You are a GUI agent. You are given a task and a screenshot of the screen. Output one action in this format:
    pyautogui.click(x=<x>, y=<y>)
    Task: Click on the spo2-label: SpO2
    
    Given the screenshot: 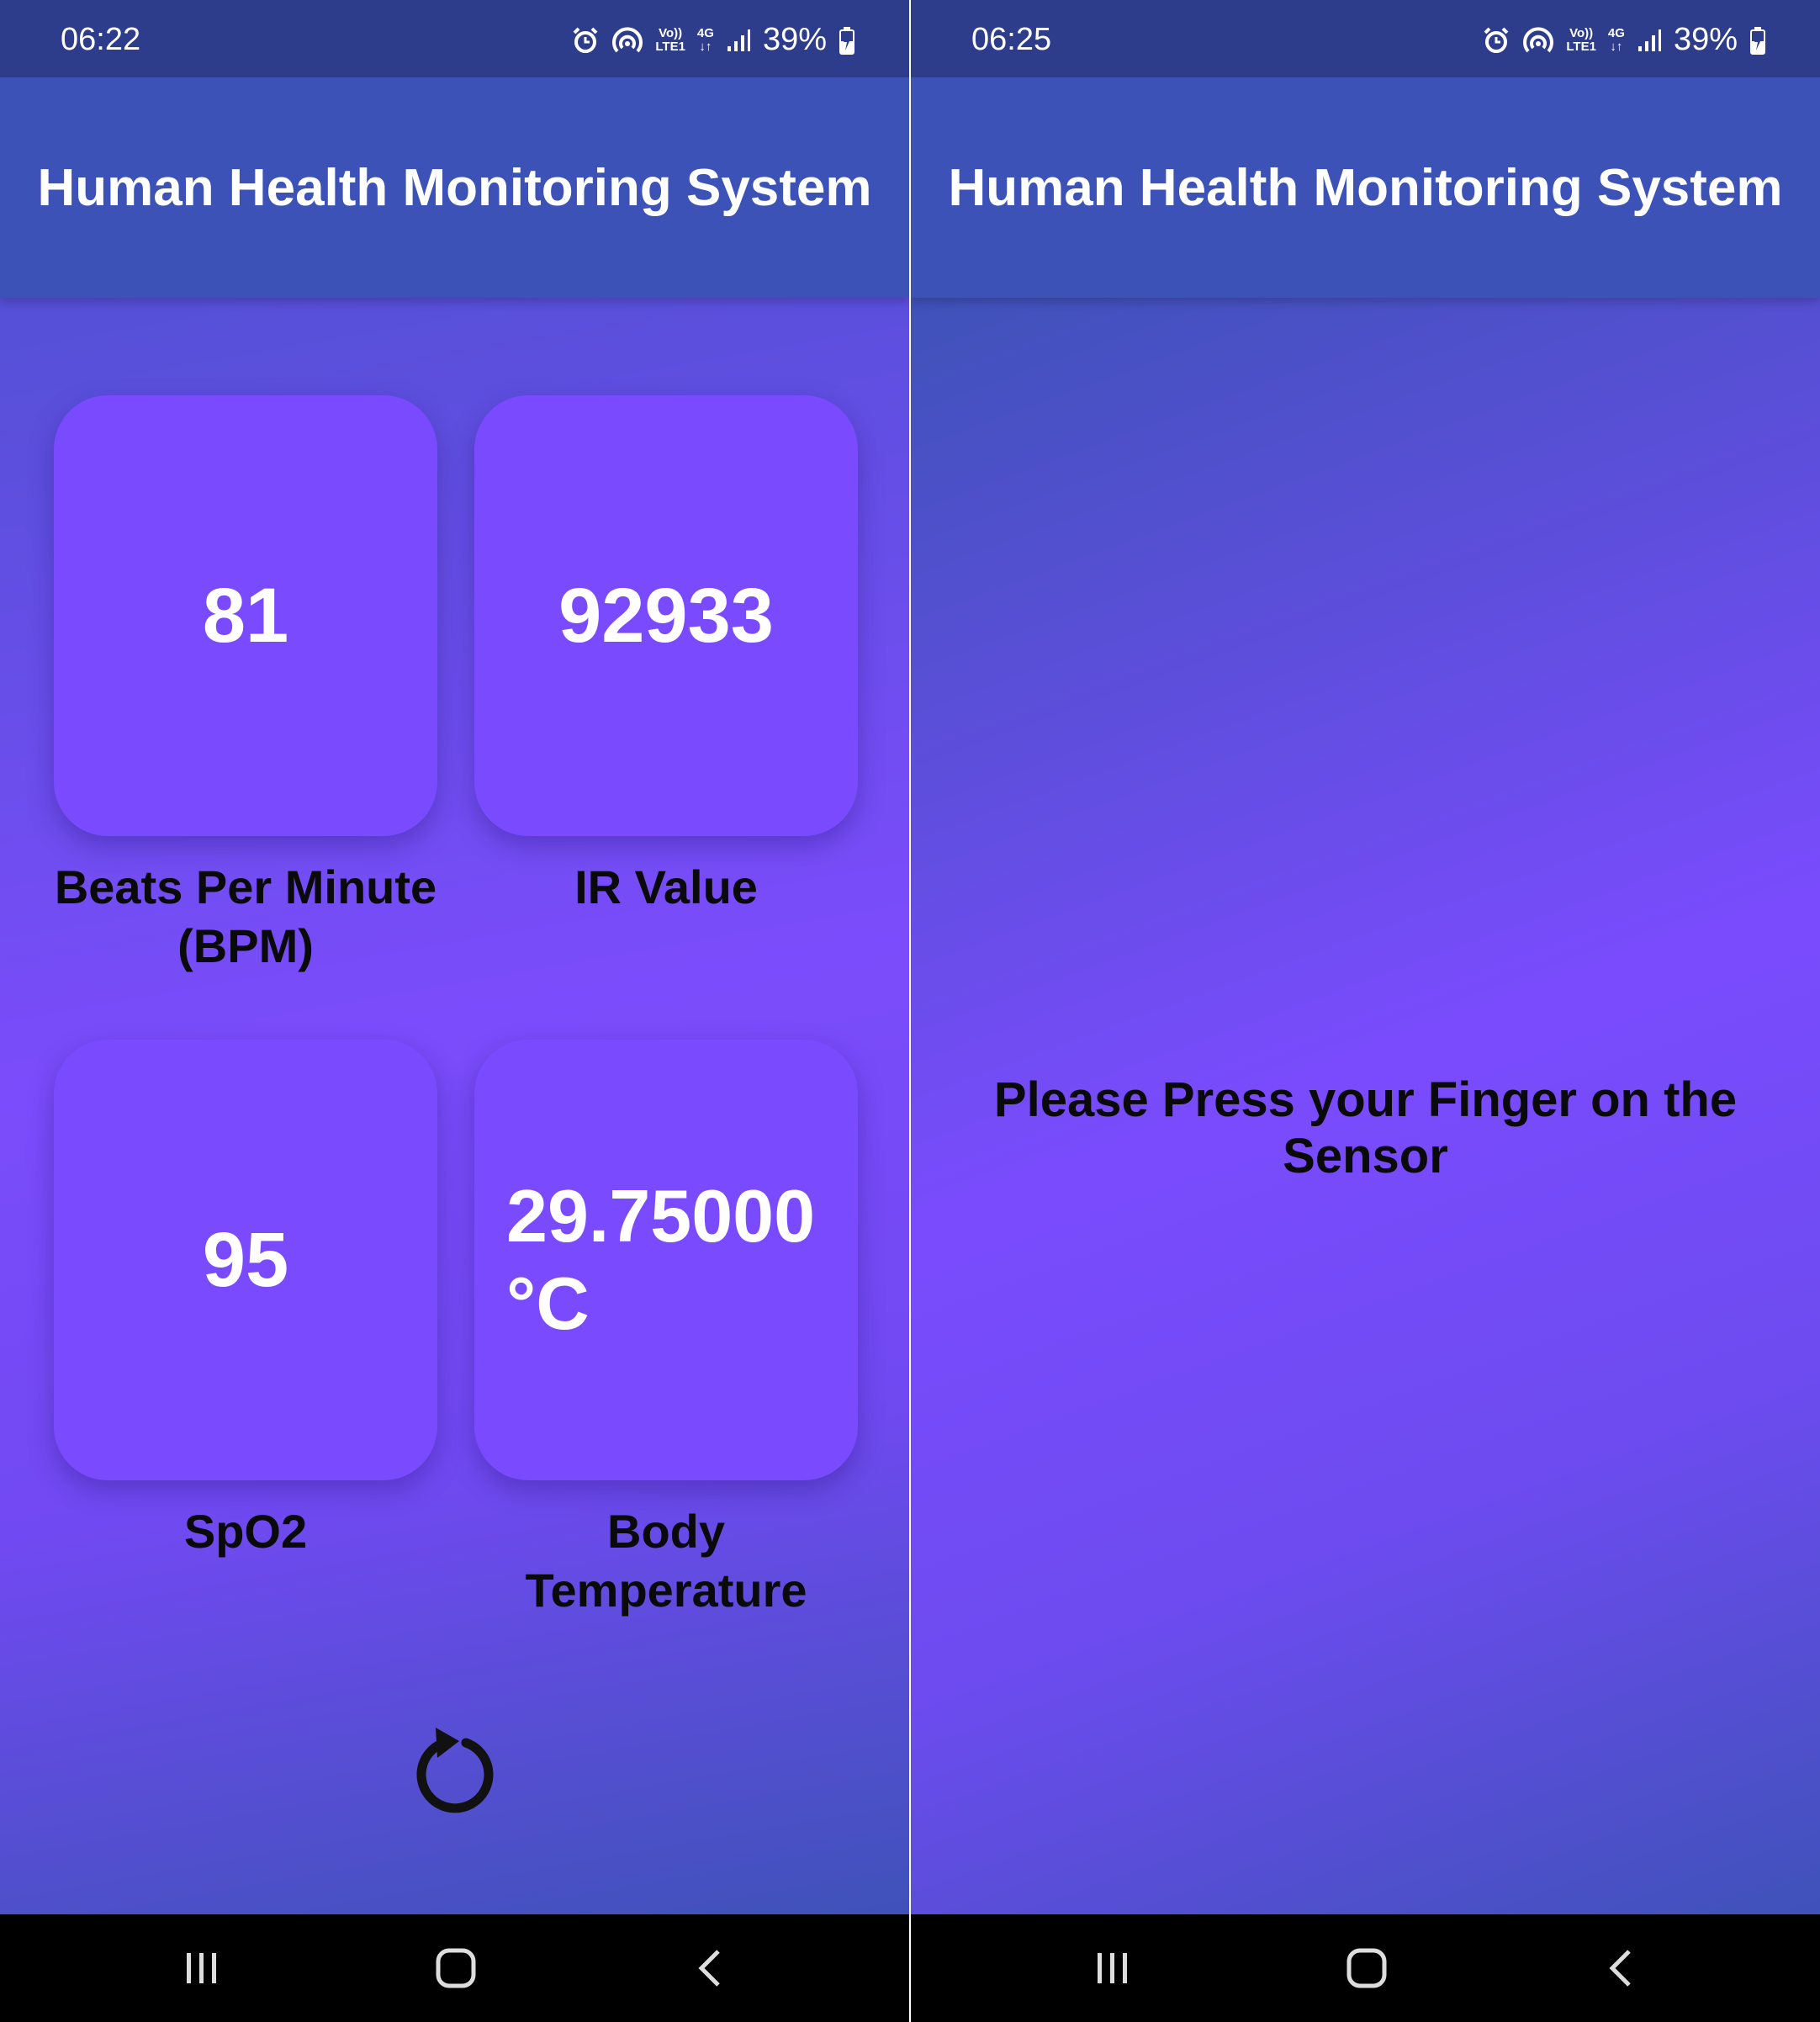 What is the action you would take?
    pyautogui.click(x=245, y=1531)
    